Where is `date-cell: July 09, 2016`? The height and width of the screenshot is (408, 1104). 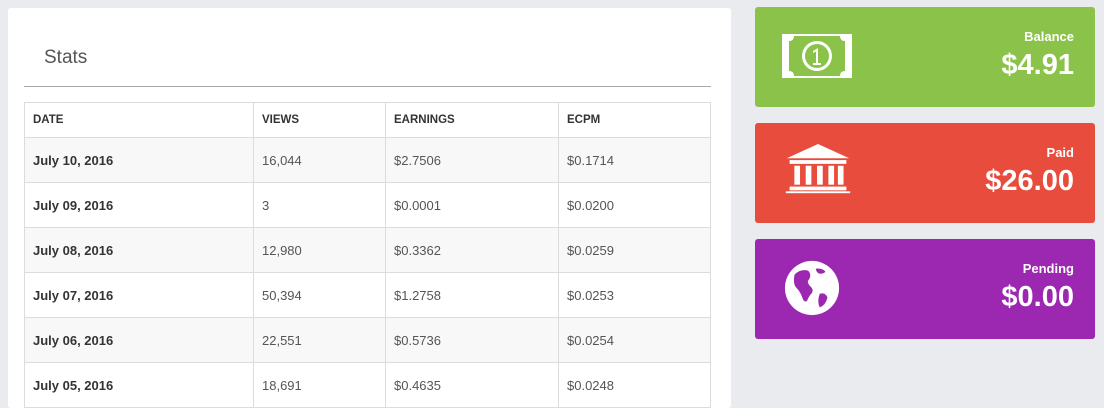 date-cell: July 09, 2016 is located at coordinates (139, 205).